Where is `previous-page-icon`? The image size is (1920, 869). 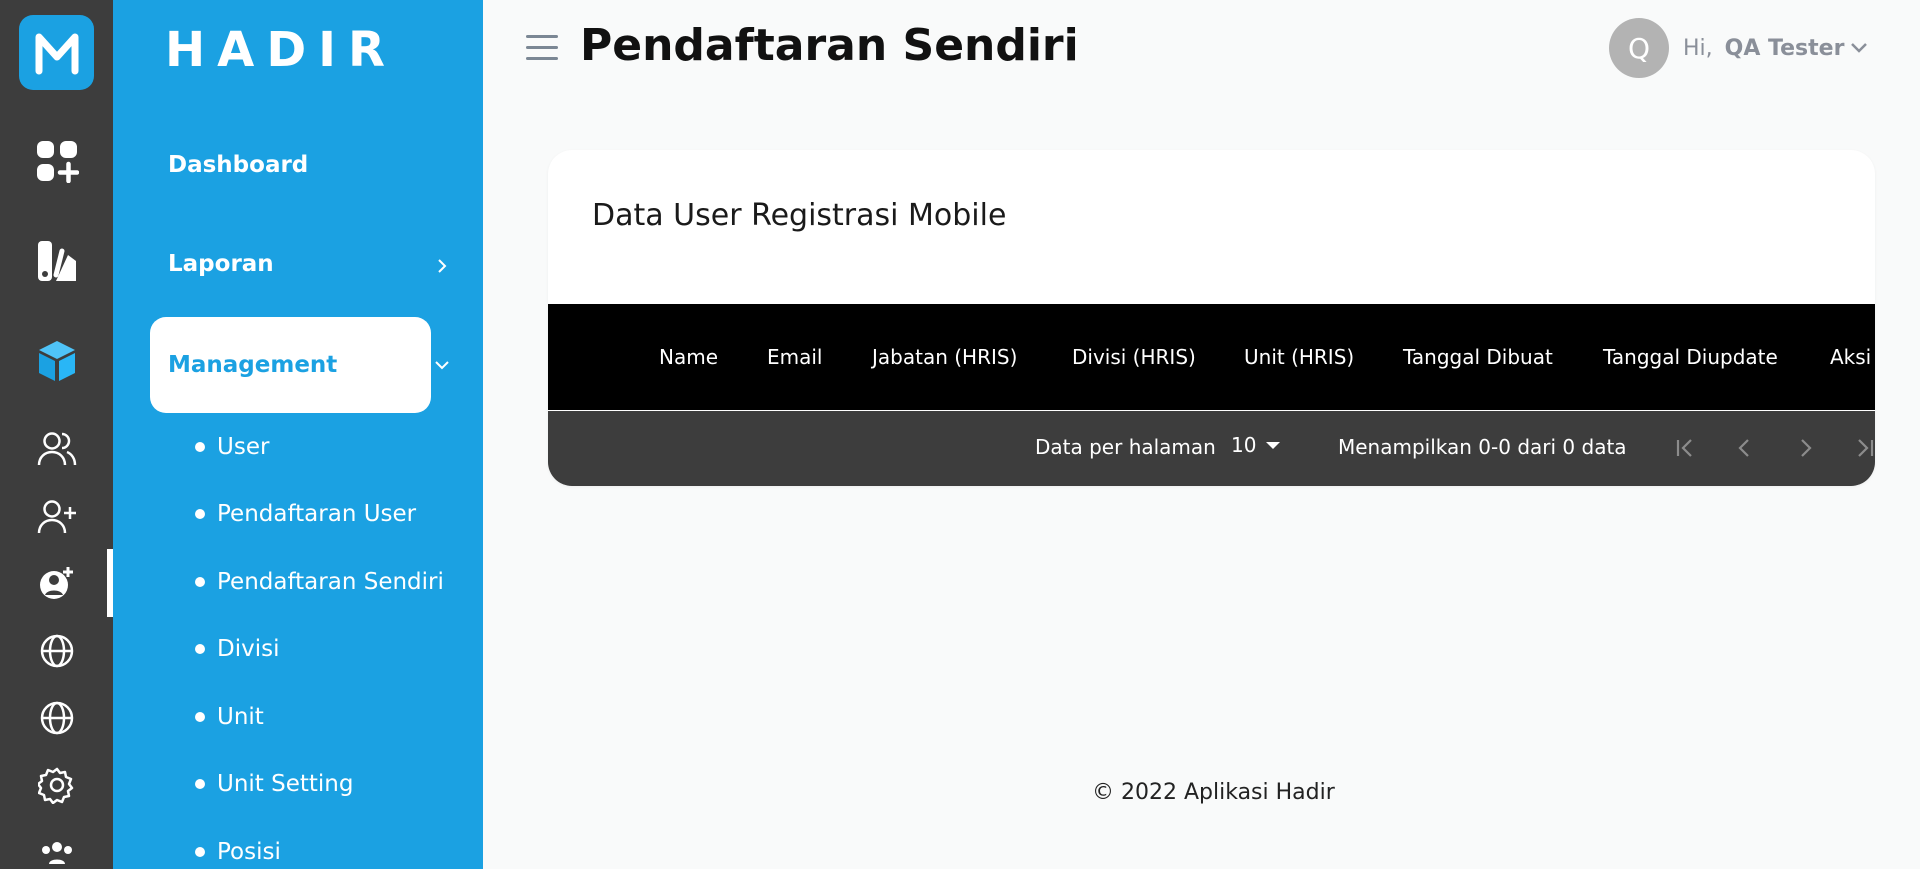 previous-page-icon is located at coordinates (1745, 448).